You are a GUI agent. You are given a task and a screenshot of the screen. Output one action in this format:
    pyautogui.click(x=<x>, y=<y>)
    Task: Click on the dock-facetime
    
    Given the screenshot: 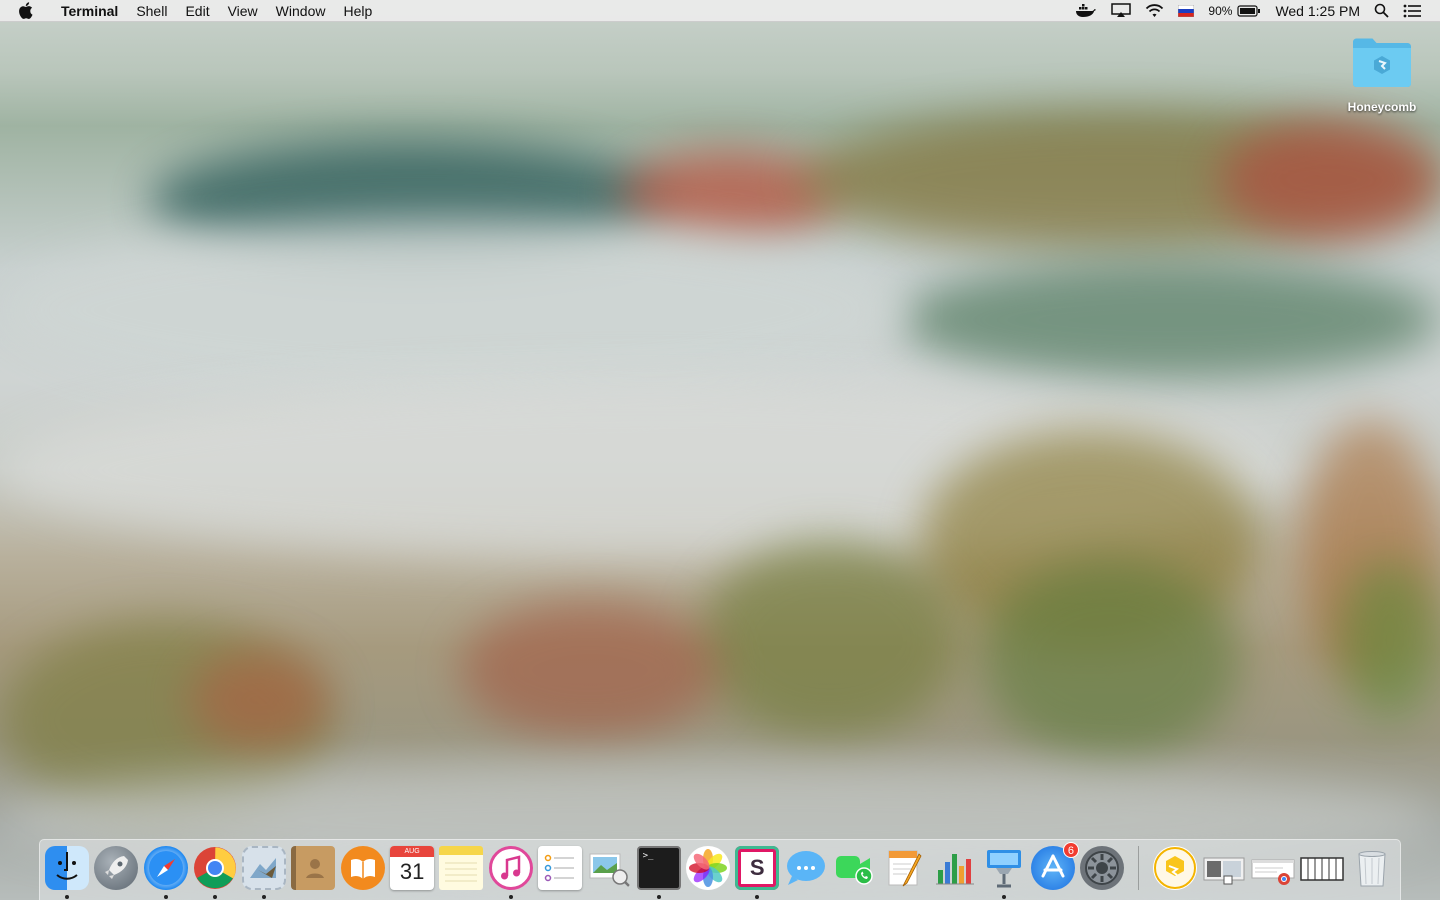 What is the action you would take?
    pyautogui.click(x=856, y=868)
    